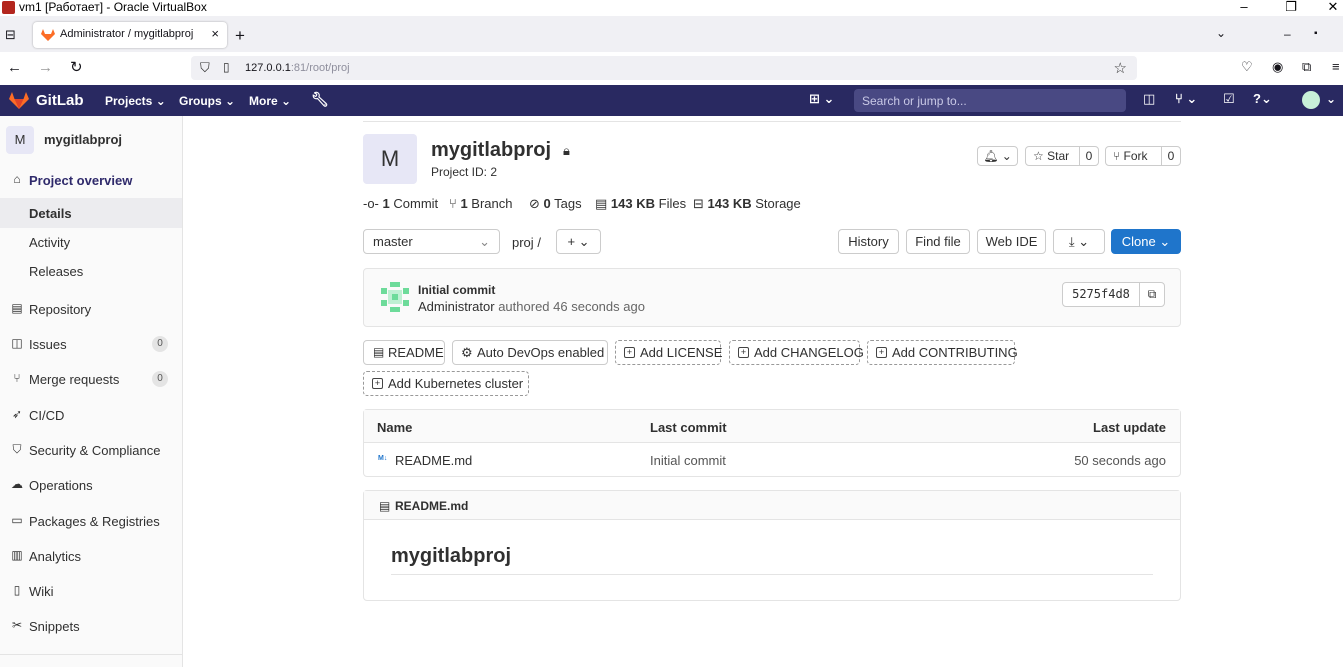 This screenshot has width=1343, height=667. I want to click on tab-close-icon: ×, so click(215, 33).